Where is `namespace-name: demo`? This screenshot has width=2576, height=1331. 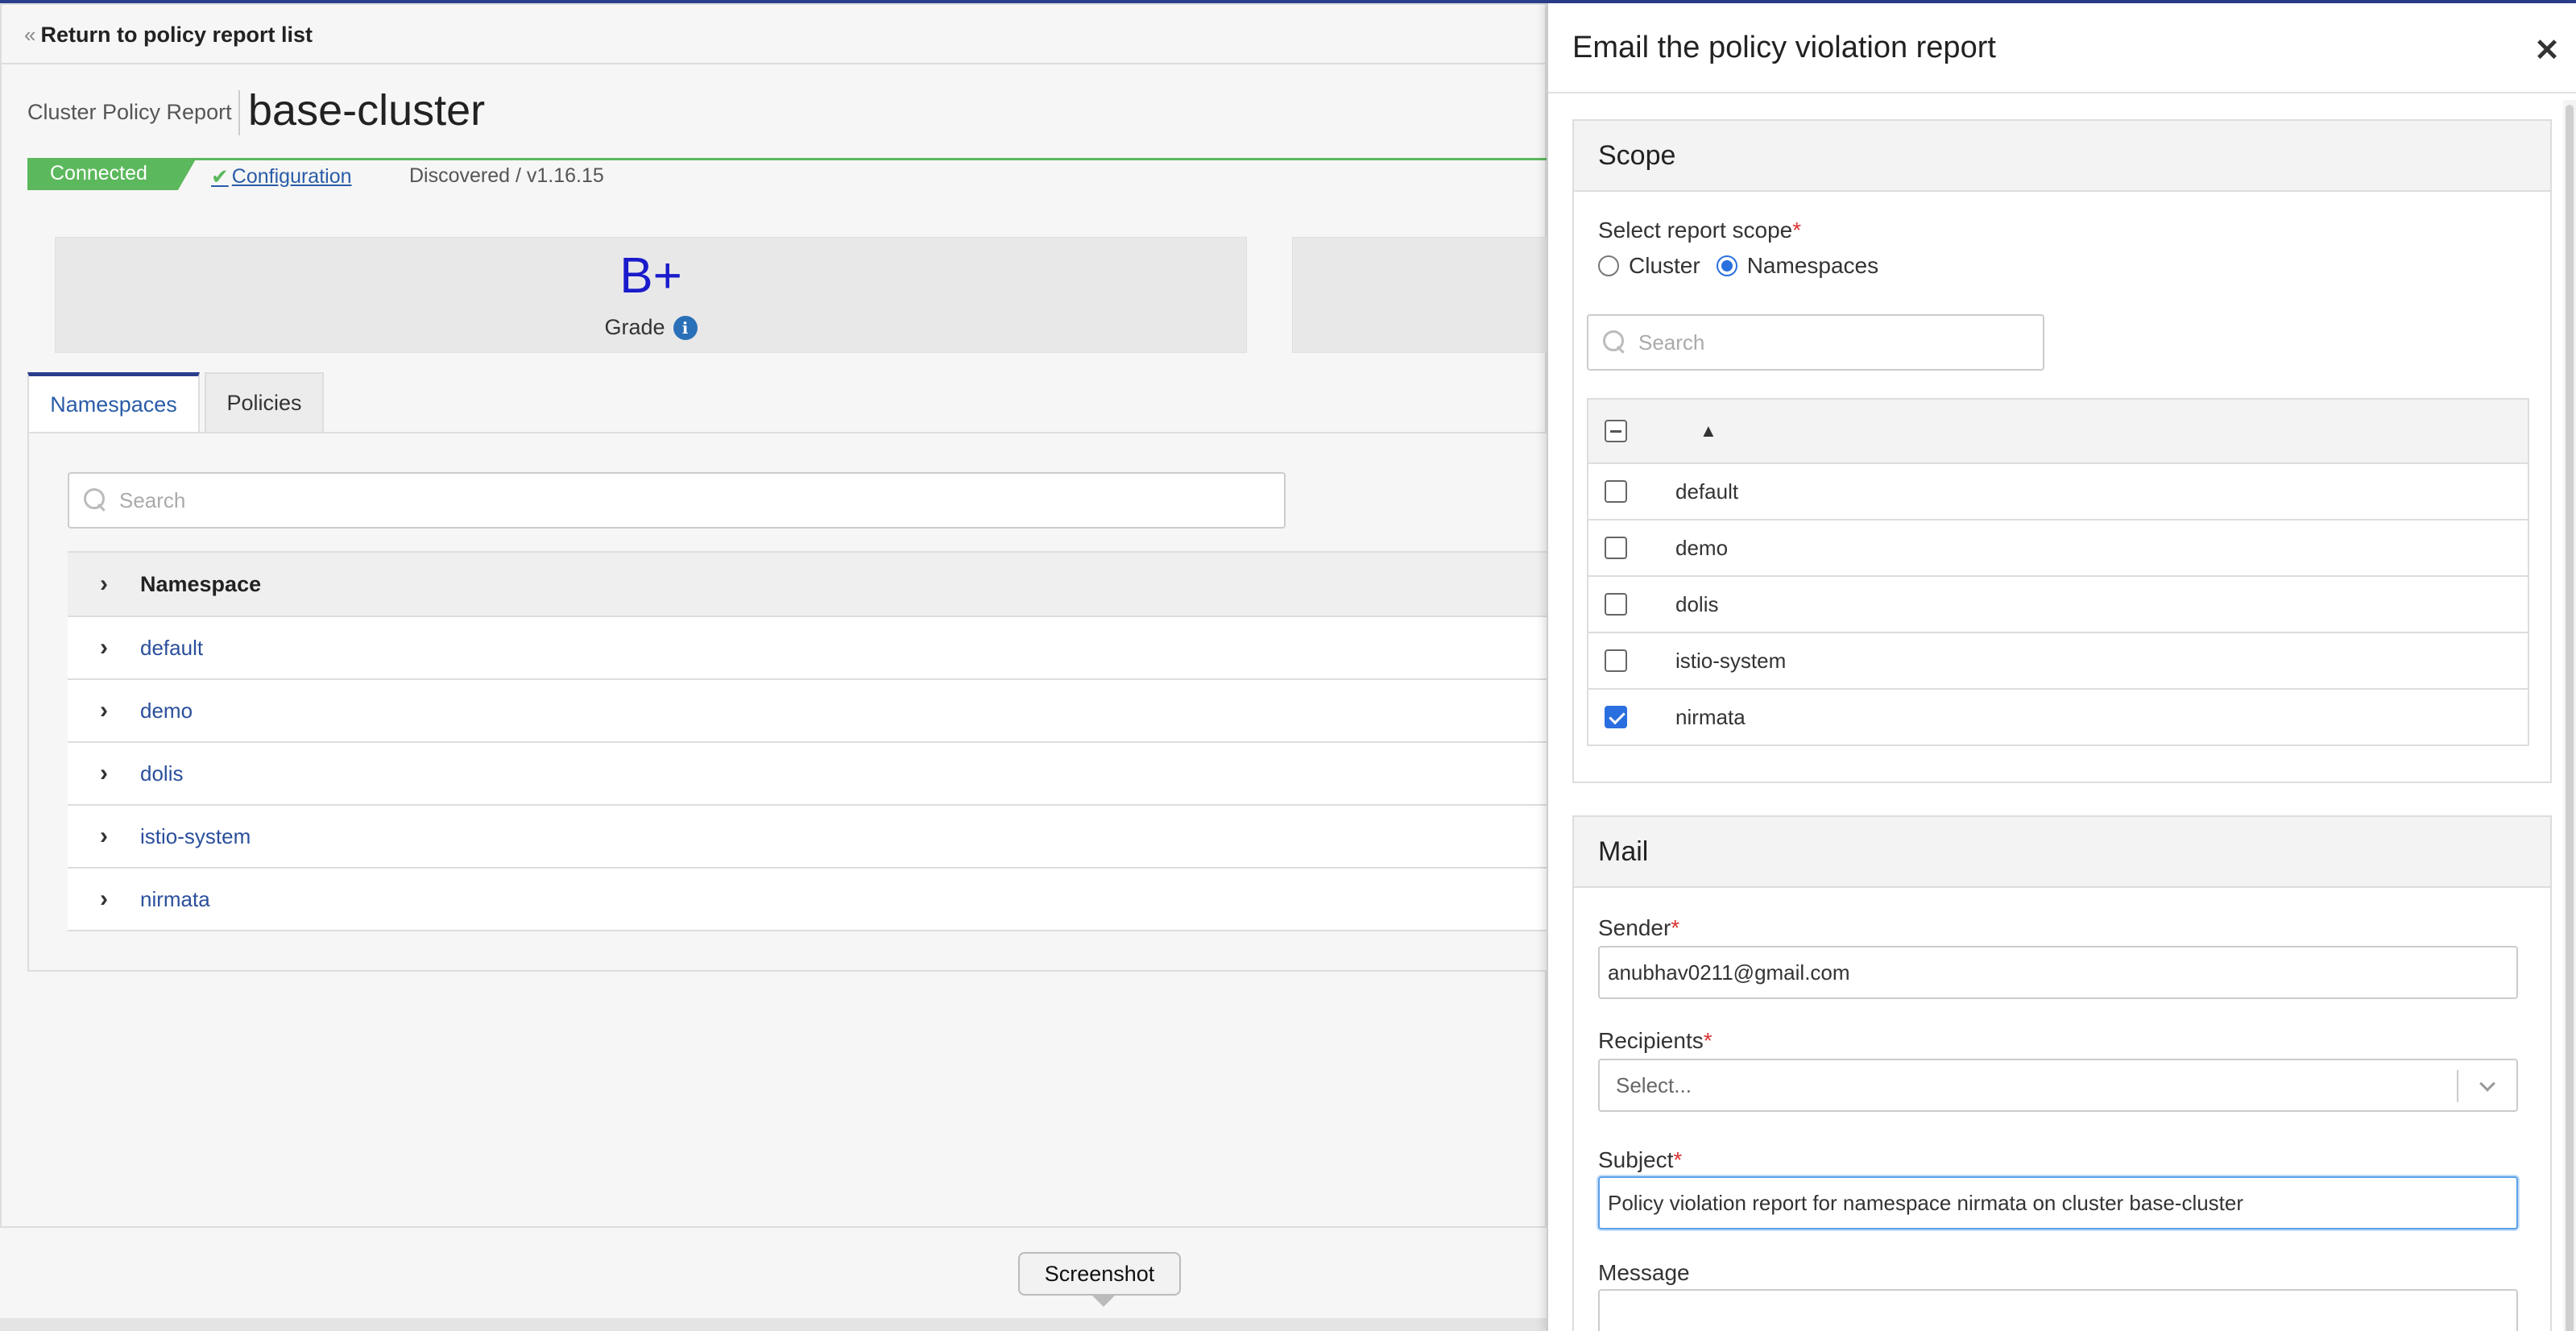
namespace-name: demo is located at coordinates (1702, 547).